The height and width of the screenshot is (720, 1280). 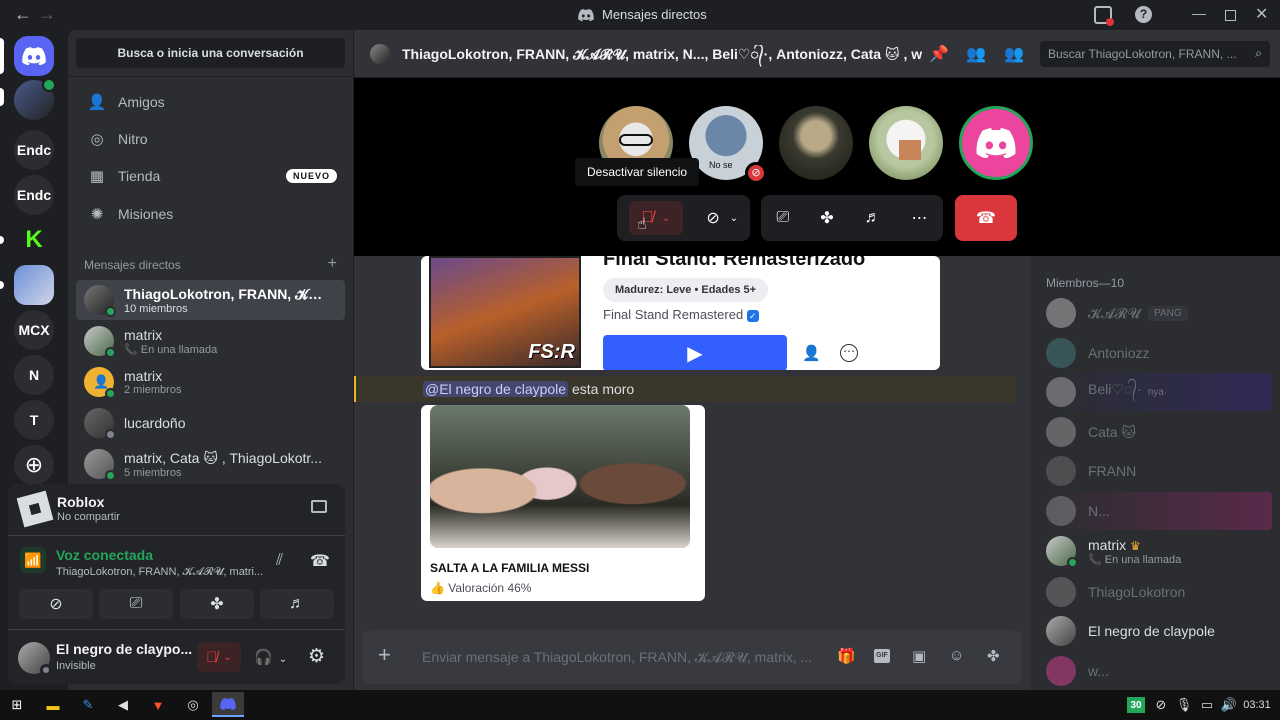 I want to click on hang-up-icon: ☎, so click(x=986, y=218).